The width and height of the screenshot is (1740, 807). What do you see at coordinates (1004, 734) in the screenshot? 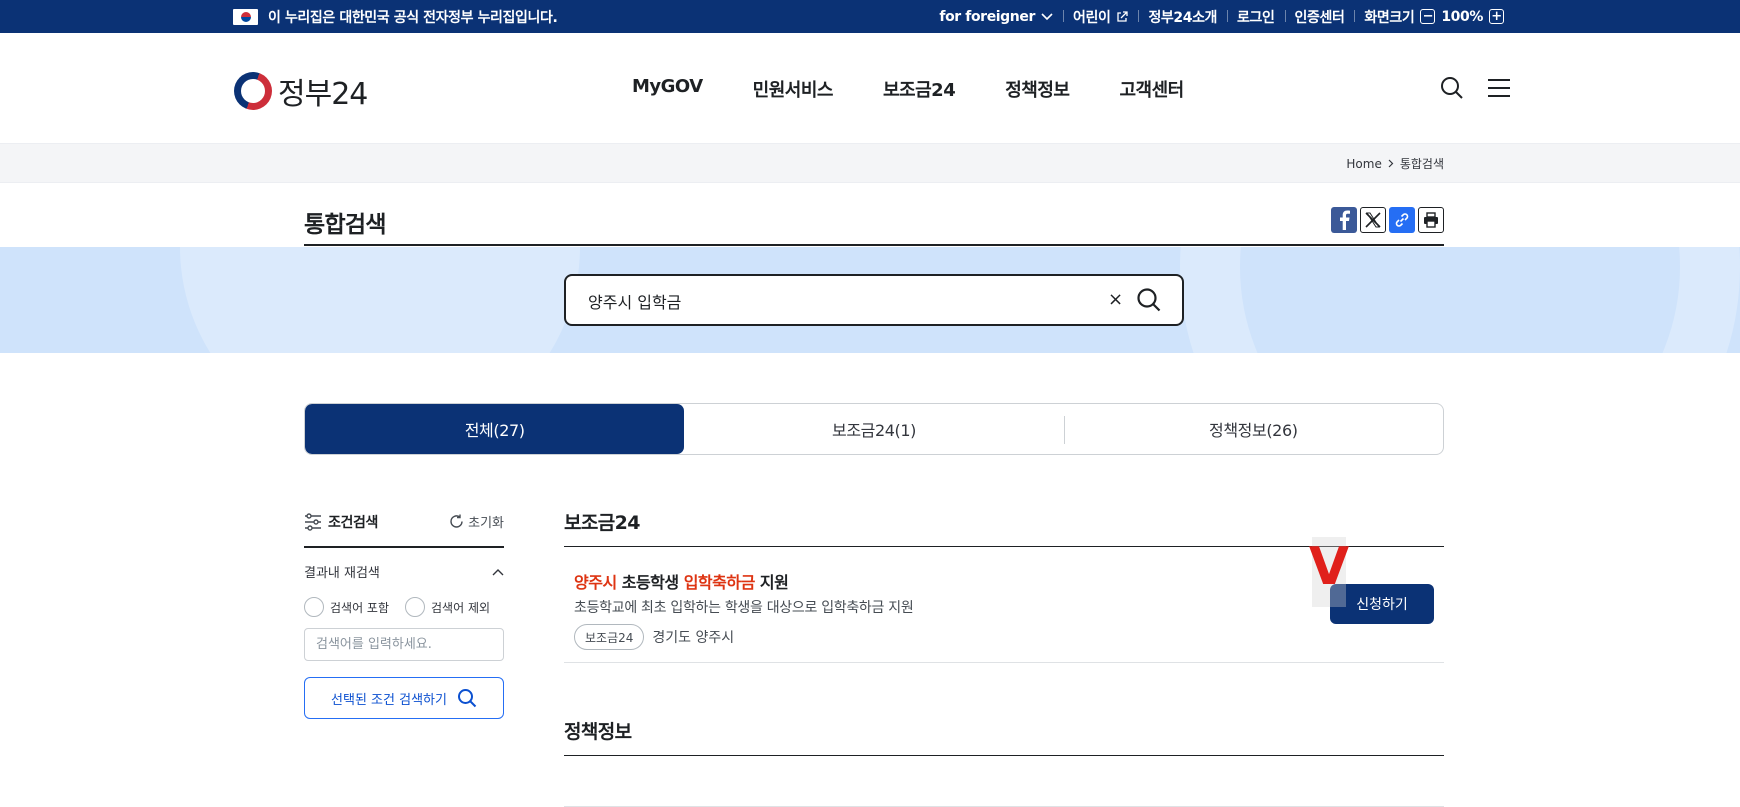
I see `section-title-policy: 정책정보` at bounding box center [1004, 734].